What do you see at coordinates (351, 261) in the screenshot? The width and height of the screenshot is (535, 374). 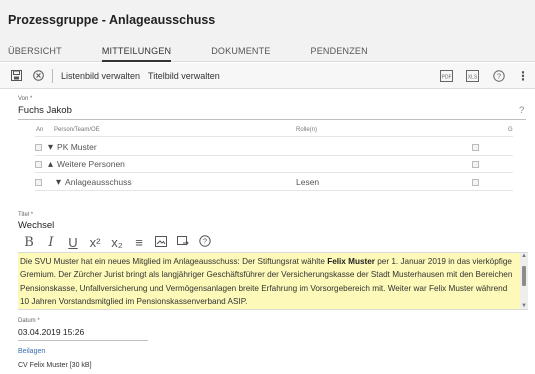 I see `message-text-bold: Felix Muster` at bounding box center [351, 261].